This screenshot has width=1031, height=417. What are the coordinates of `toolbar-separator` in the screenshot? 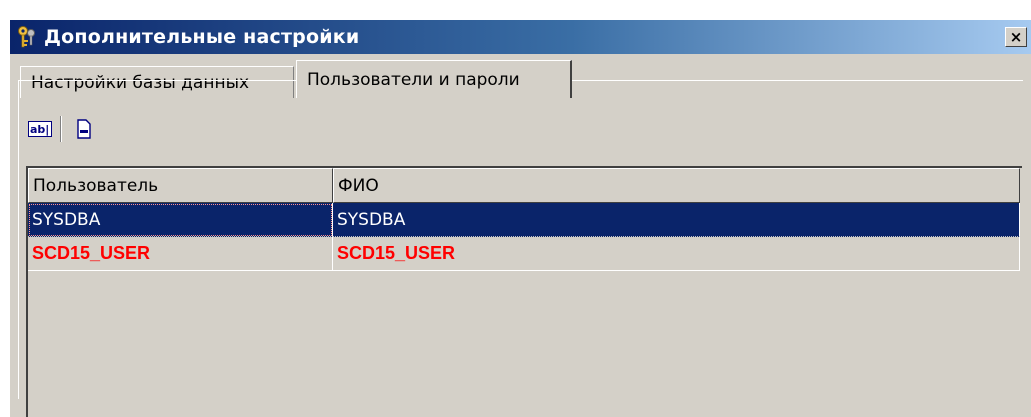 It's located at (61, 129).